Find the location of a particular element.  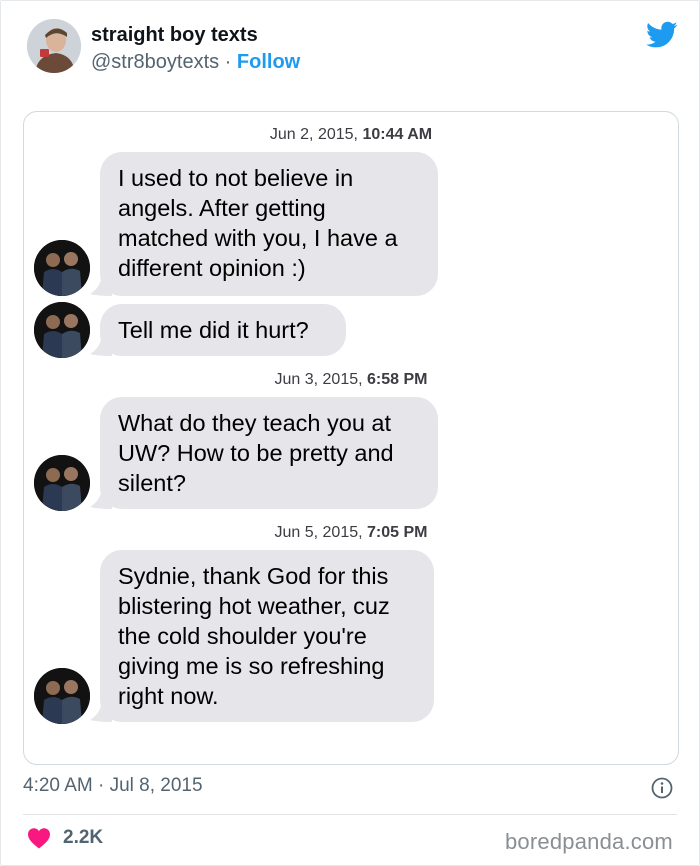

timestamp-time: 6:58 PM is located at coordinates (397, 379).